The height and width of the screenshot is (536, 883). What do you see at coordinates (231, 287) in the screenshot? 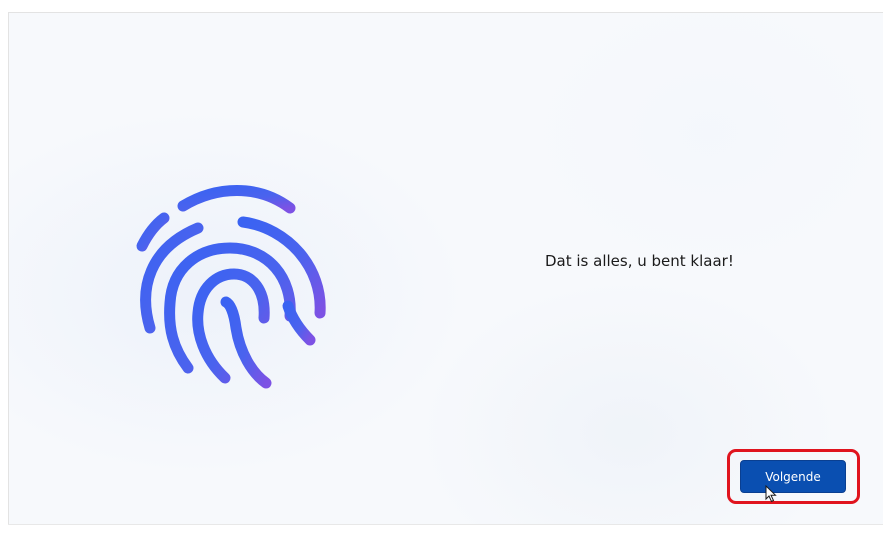
I see `fingerprint-icon` at bounding box center [231, 287].